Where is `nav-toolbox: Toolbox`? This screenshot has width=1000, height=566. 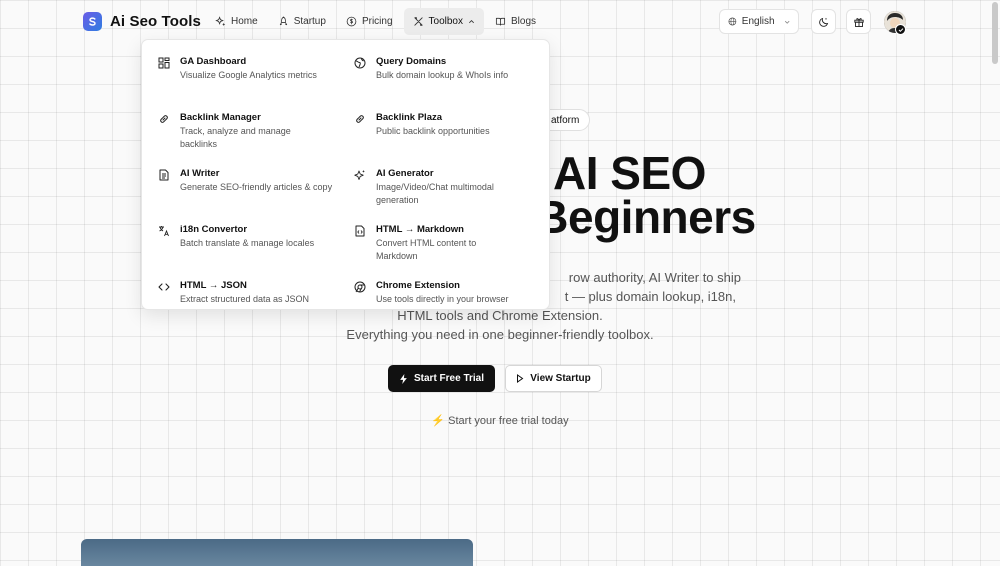 nav-toolbox: Toolbox is located at coordinates (443, 21).